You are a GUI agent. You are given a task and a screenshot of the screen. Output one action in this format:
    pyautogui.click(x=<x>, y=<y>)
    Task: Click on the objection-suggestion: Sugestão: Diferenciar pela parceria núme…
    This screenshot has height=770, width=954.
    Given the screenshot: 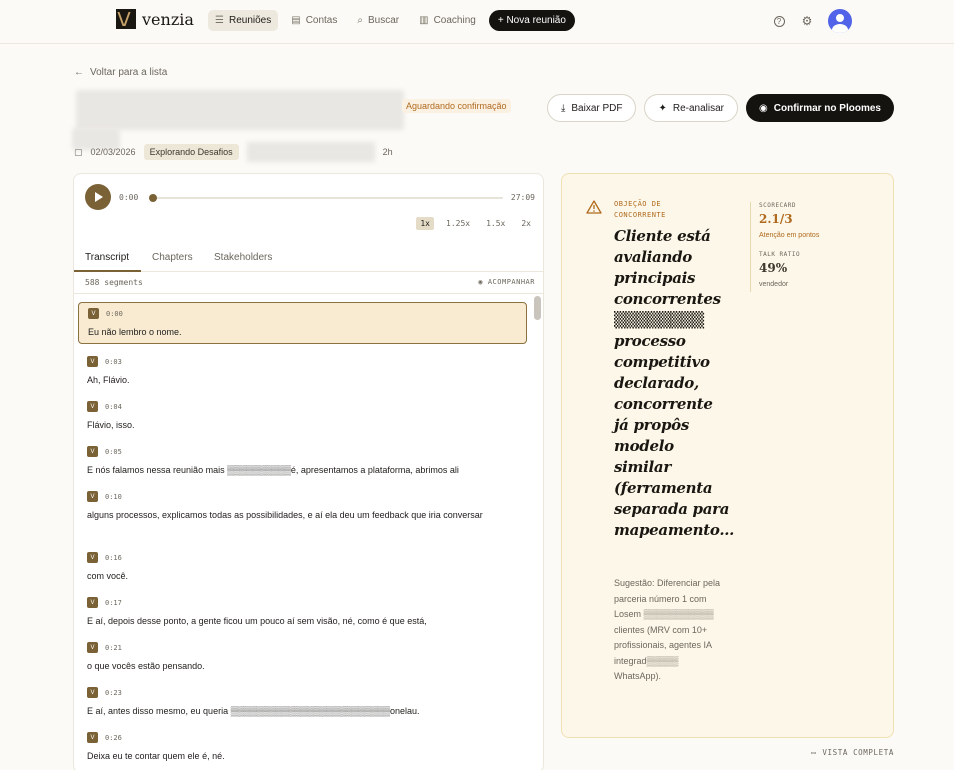 What is the action you would take?
    pyautogui.click(x=667, y=629)
    